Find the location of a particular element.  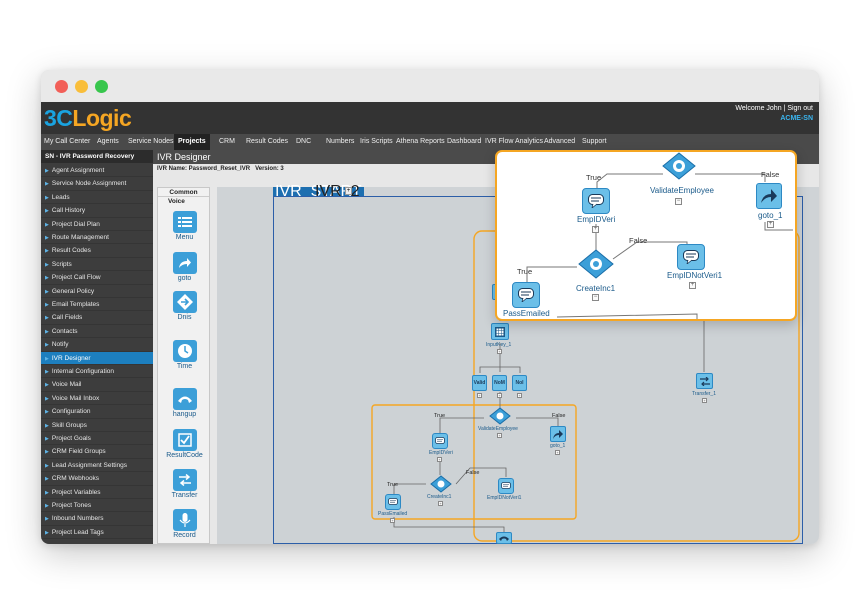

palette-hangup: hangup is located at coordinates (184, 403).